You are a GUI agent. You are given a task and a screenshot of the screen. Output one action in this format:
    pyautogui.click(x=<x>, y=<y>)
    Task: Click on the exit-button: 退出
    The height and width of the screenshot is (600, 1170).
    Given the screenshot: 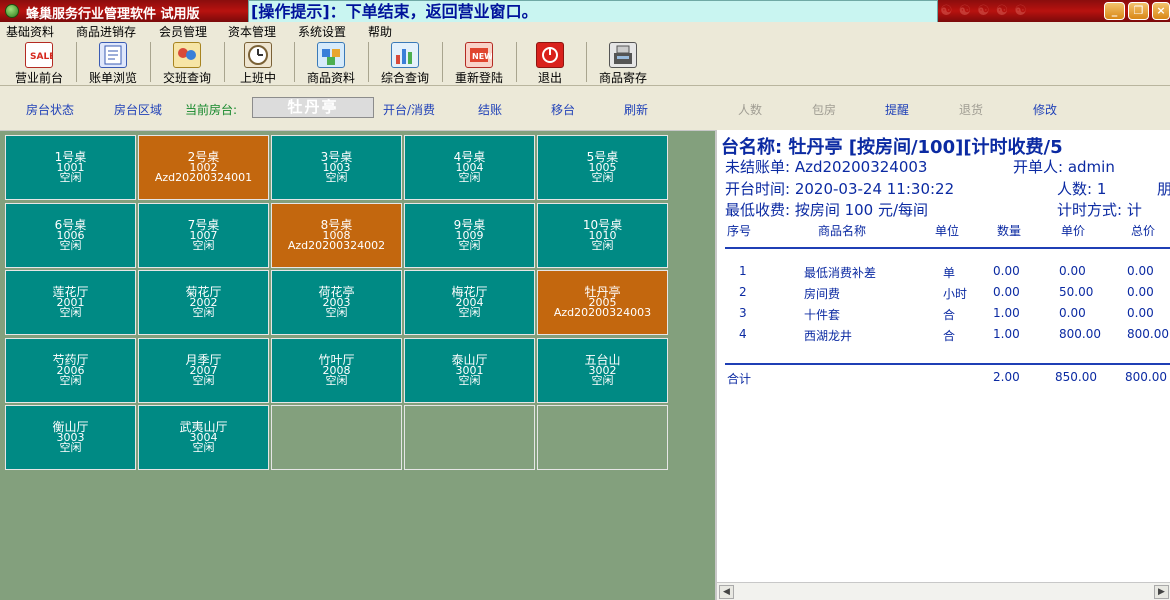 What is the action you would take?
    pyautogui.click(x=550, y=62)
    